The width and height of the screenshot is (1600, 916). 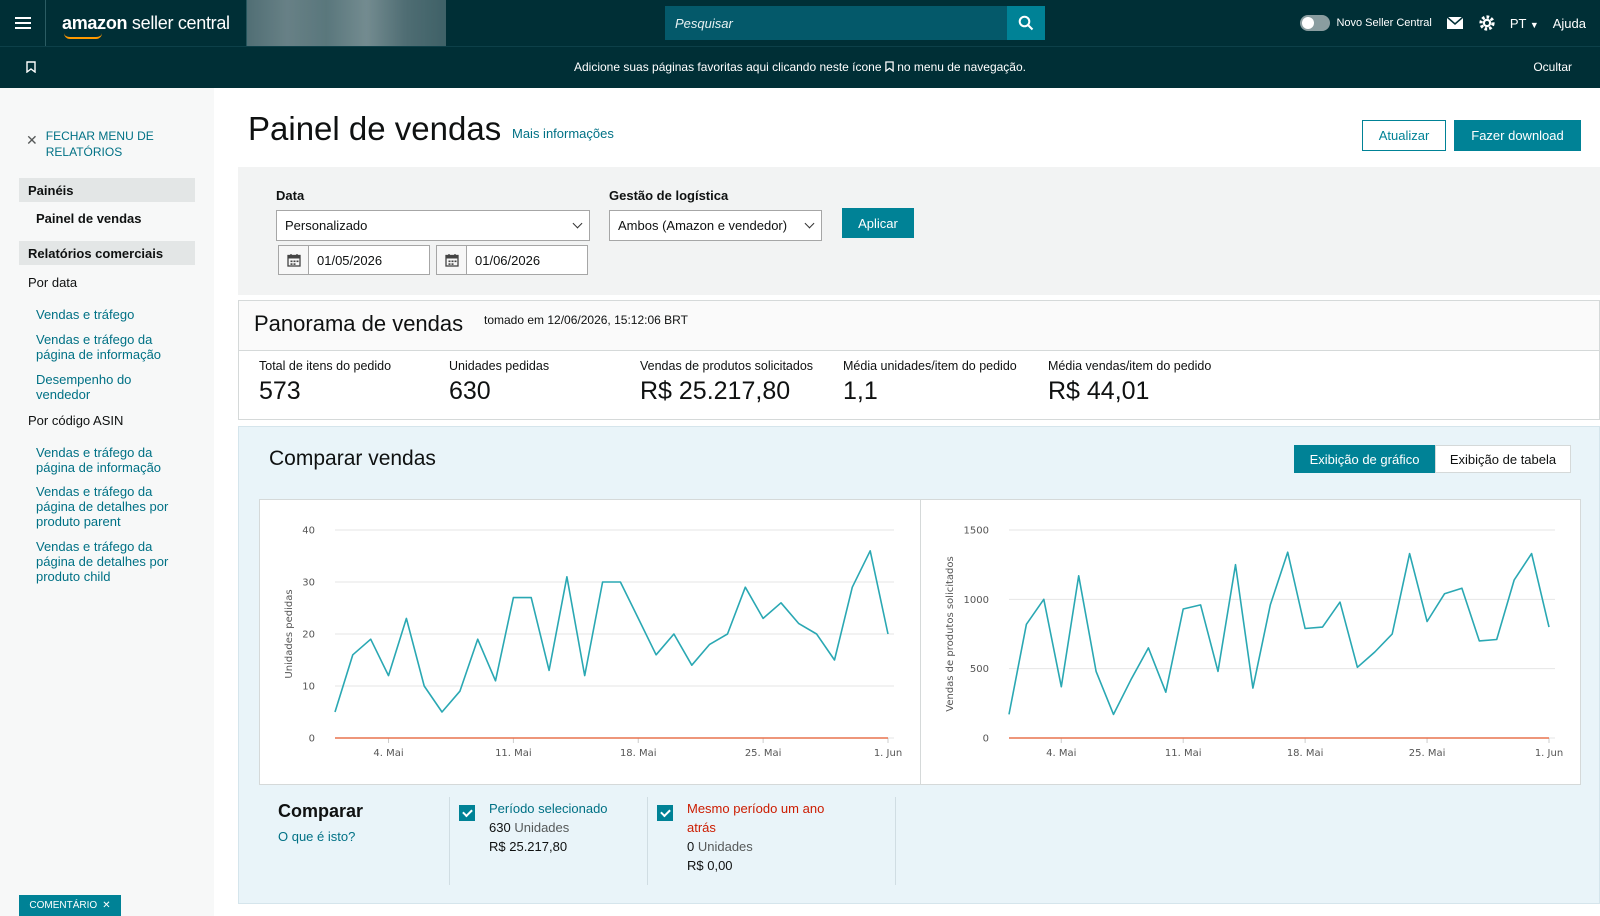 What do you see at coordinates (325, 382) in the screenshot?
I see `metric-total-itens: Total de itens do pedido 573` at bounding box center [325, 382].